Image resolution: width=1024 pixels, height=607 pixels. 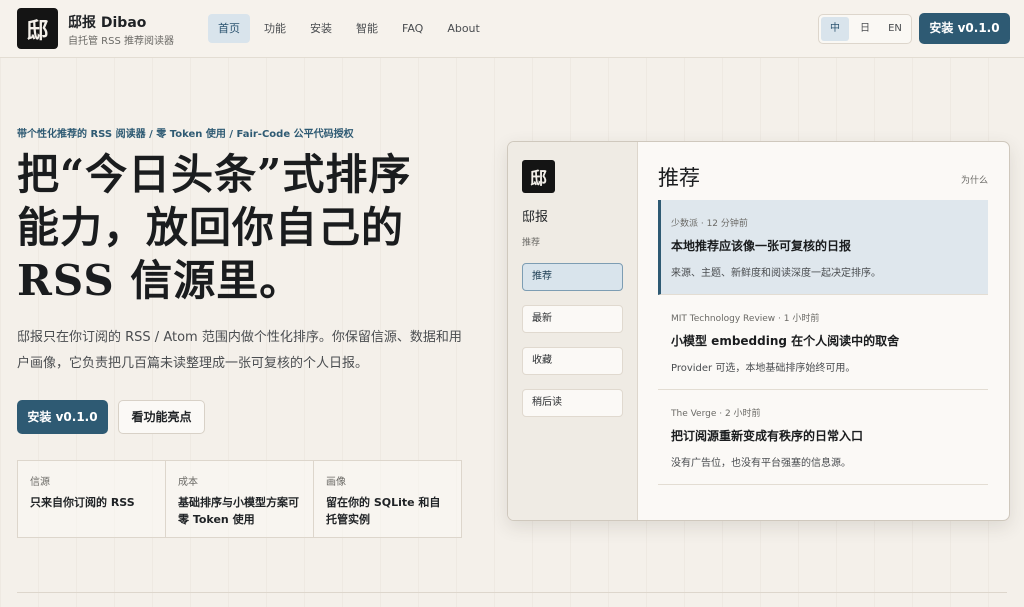 I want to click on nav-item-about: About, so click(x=463, y=28).